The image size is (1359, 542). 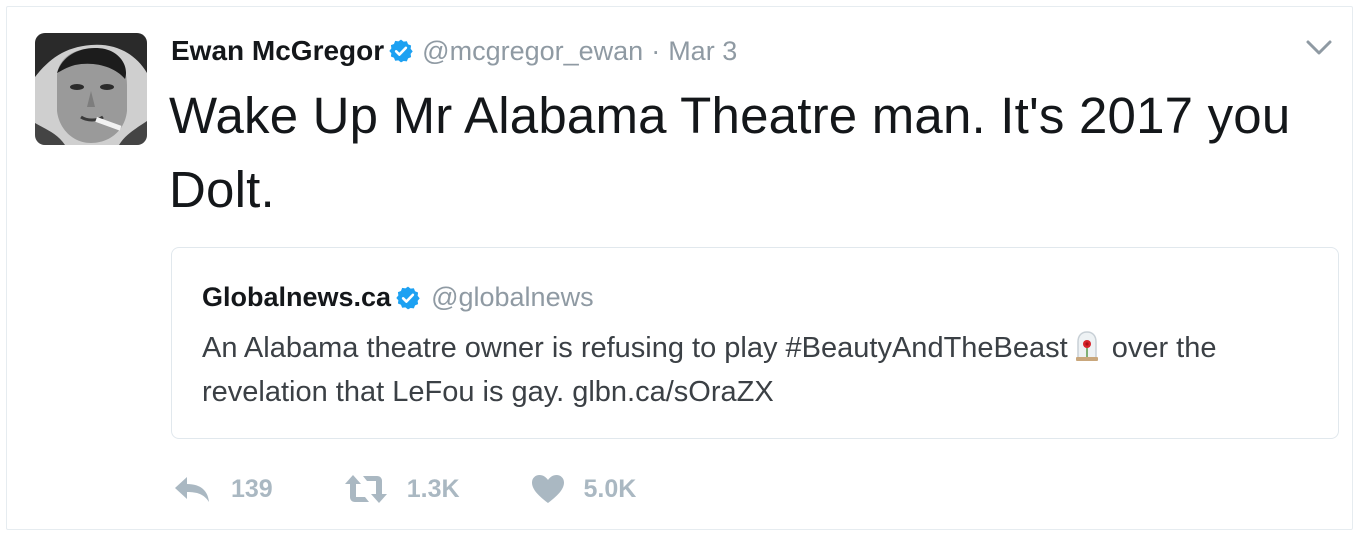 What do you see at coordinates (401, 489) in the screenshot?
I see `retweet-button: 1.3K` at bounding box center [401, 489].